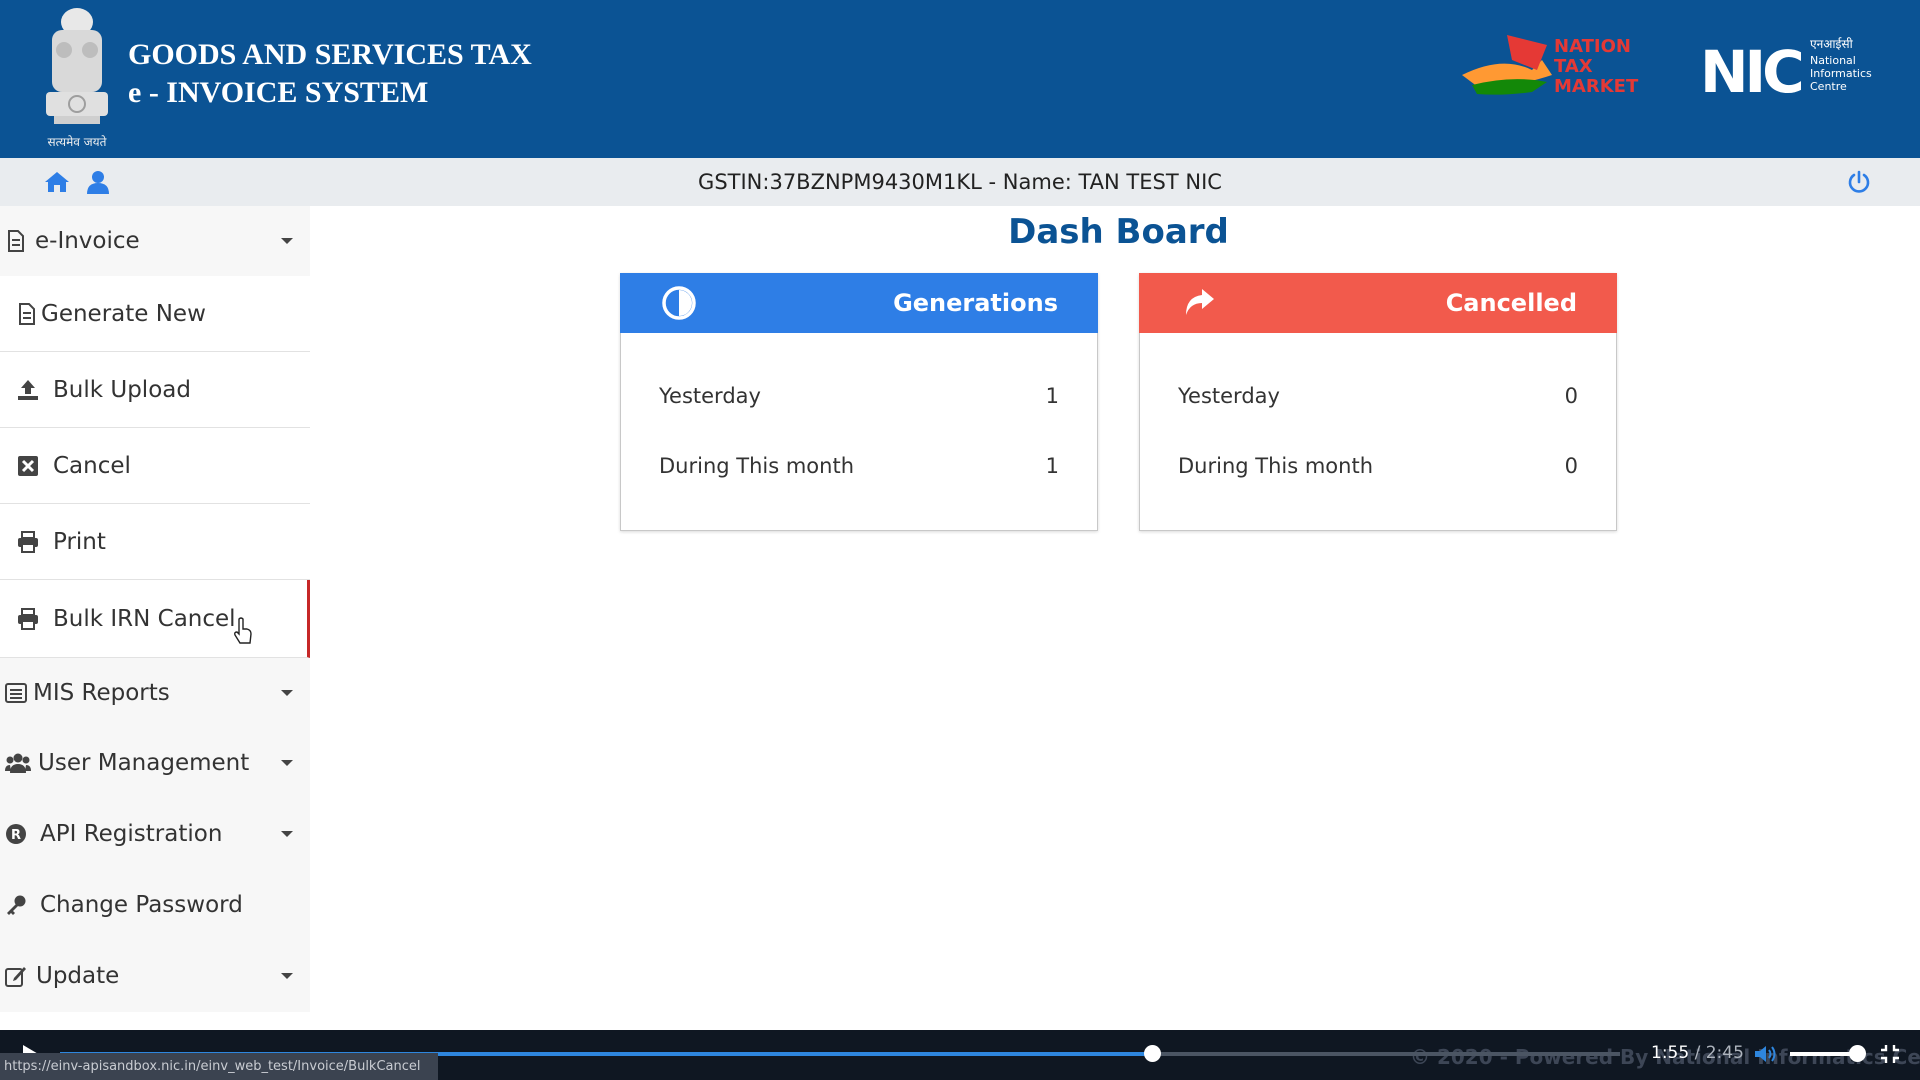 This screenshot has width=1920, height=1080. I want to click on volume-icon, so click(1765, 1054).